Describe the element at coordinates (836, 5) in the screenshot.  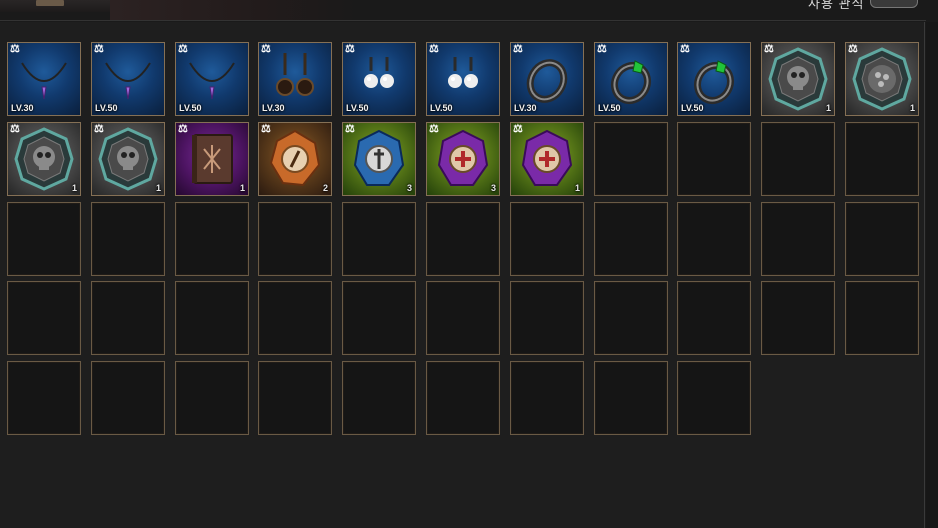
I see `toggle-label: 사용 관식` at that location.